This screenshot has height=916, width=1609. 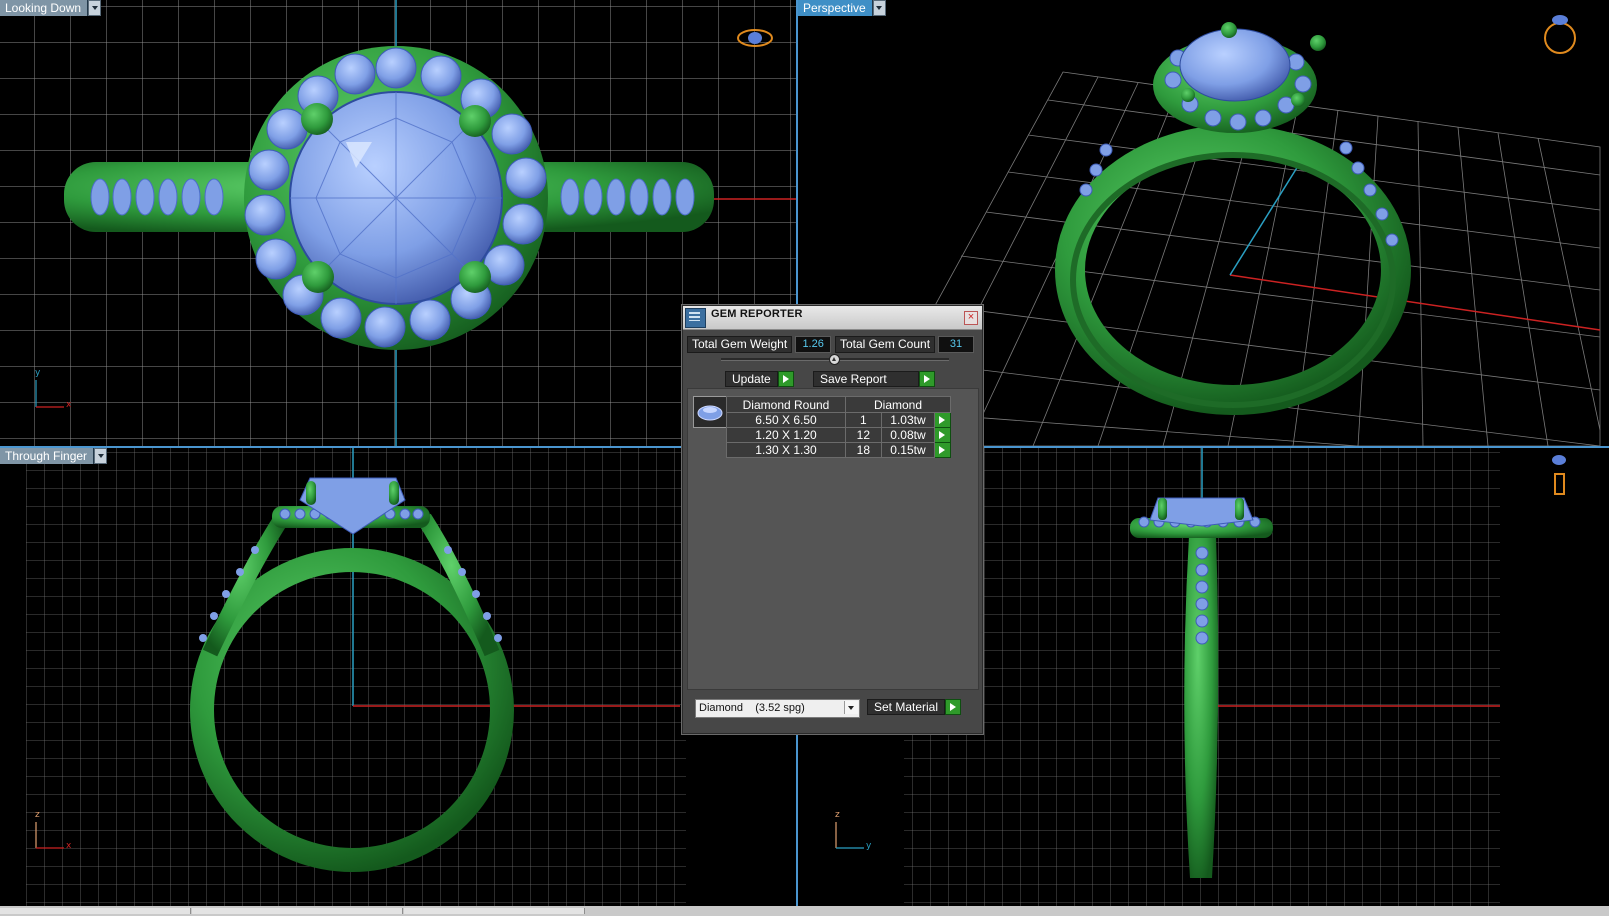 I want to click on viewport-label-looking-down: Looking Down, so click(x=51, y=8).